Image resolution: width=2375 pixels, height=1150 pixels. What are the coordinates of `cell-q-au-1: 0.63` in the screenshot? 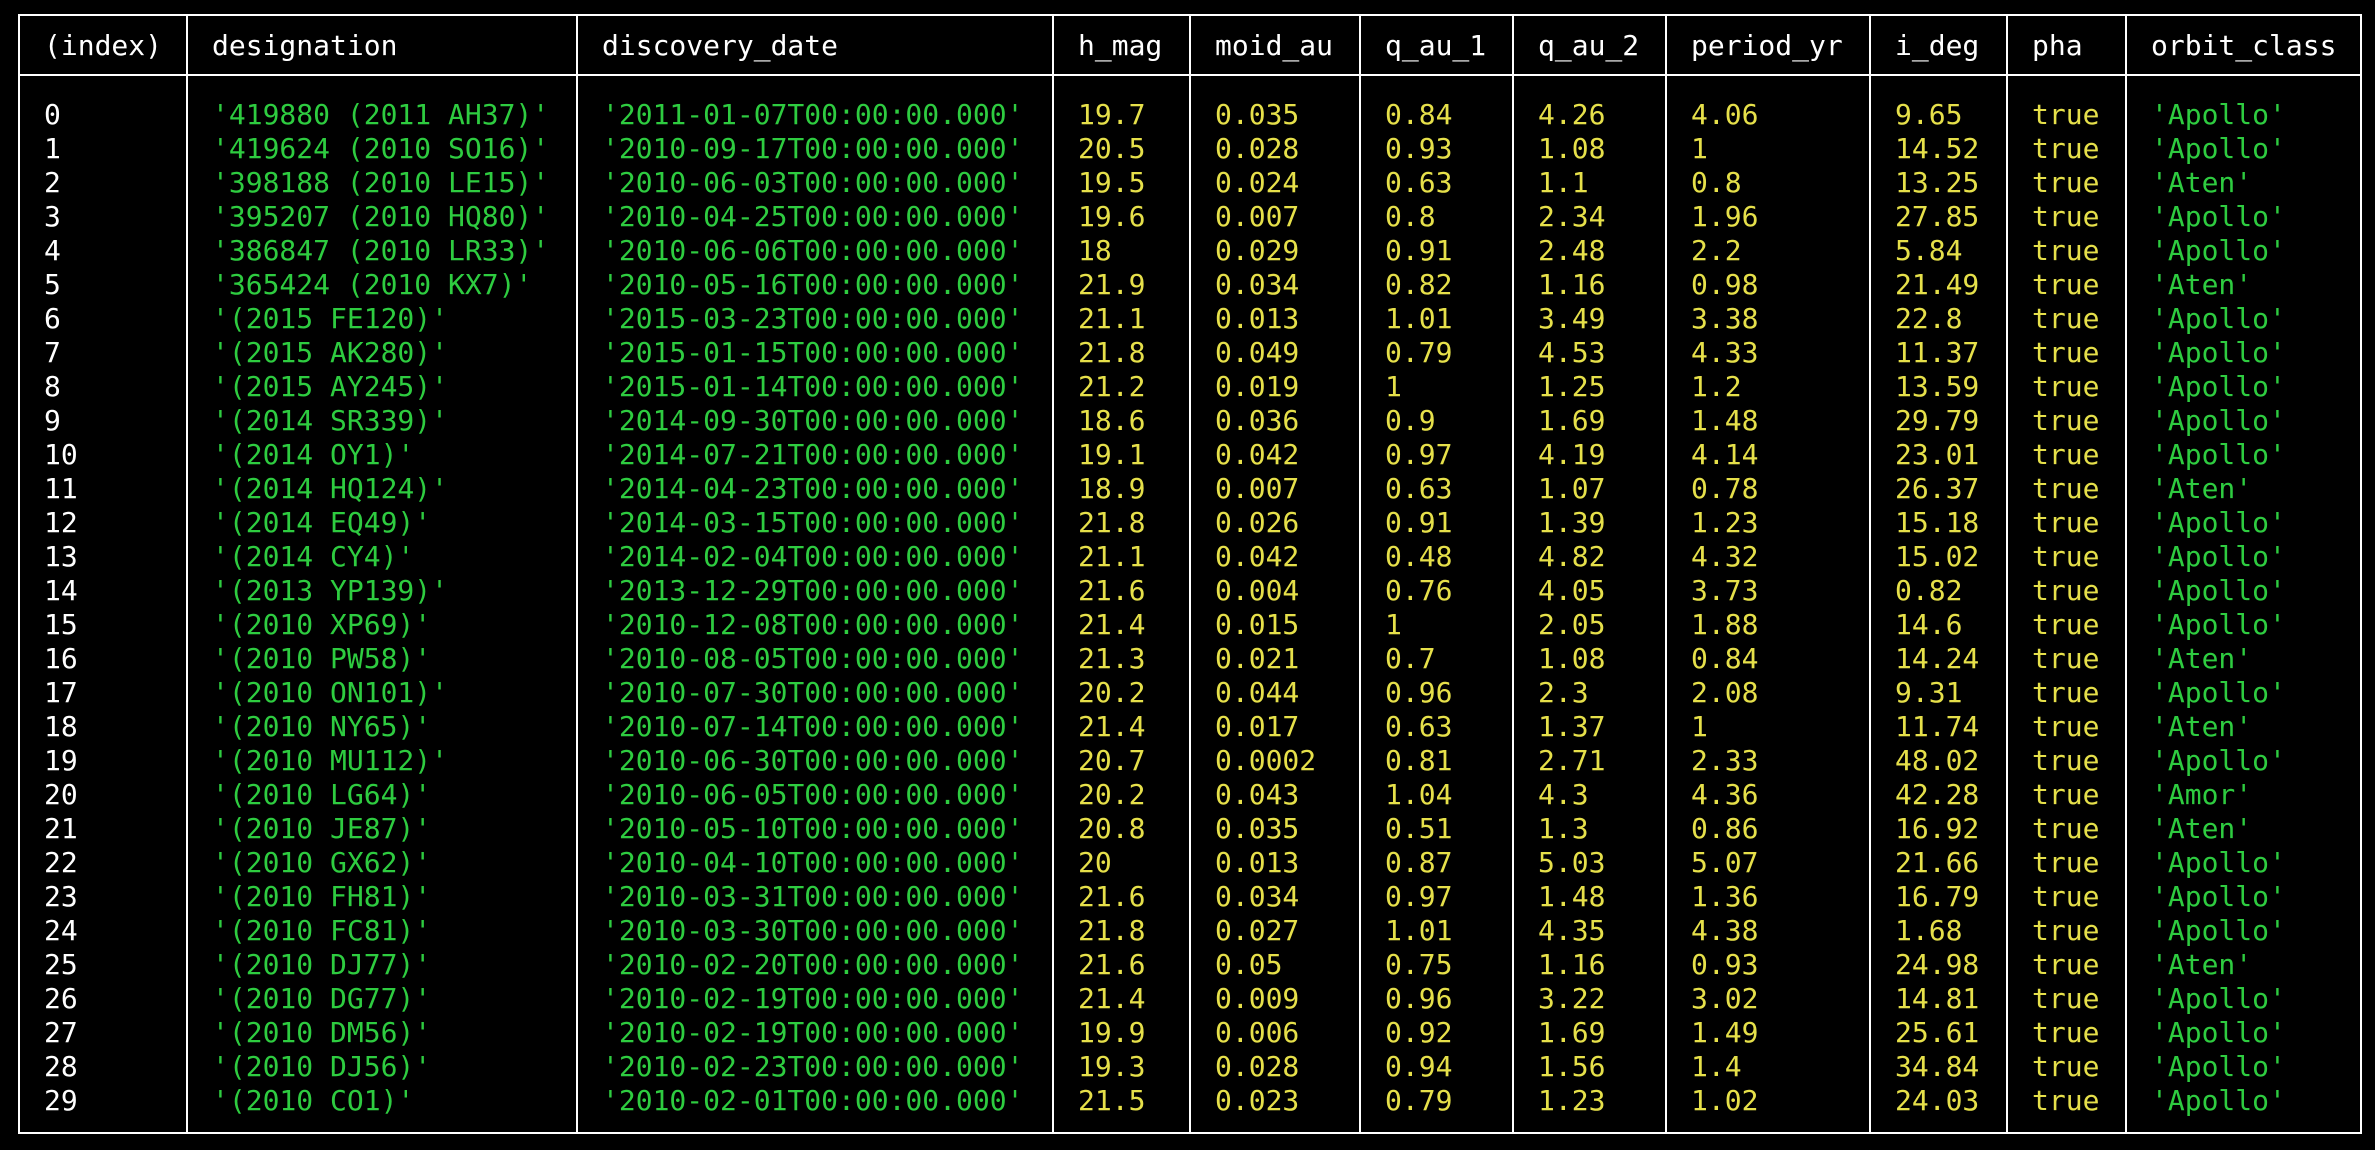 It's located at (1419, 488).